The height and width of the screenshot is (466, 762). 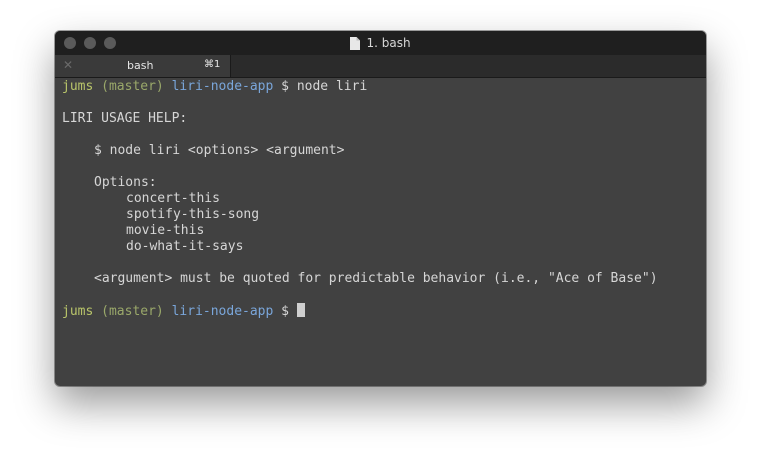 I want to click on tab-bar: ✕ bash ⌘1, so click(x=380, y=66).